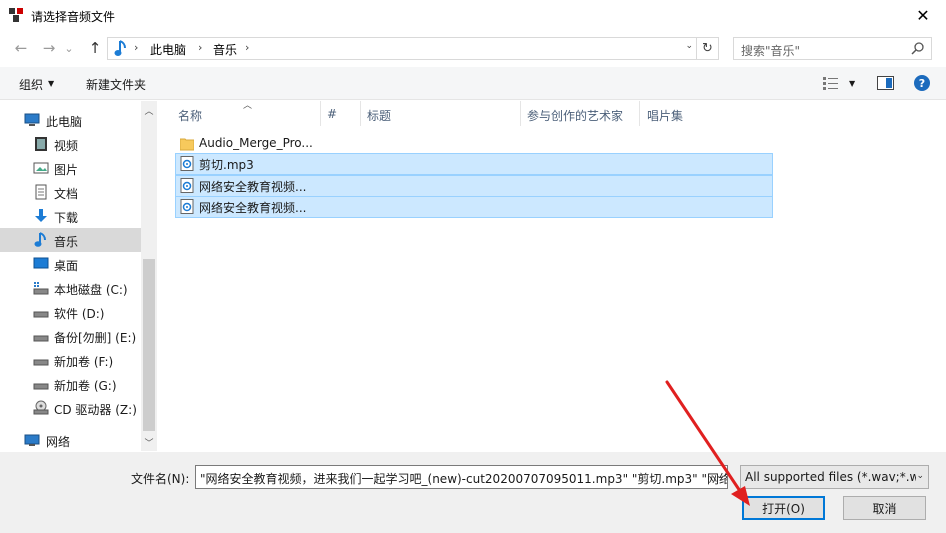  What do you see at coordinates (149, 442) in the screenshot?
I see `scroll-down-icon: ﹀` at bounding box center [149, 442].